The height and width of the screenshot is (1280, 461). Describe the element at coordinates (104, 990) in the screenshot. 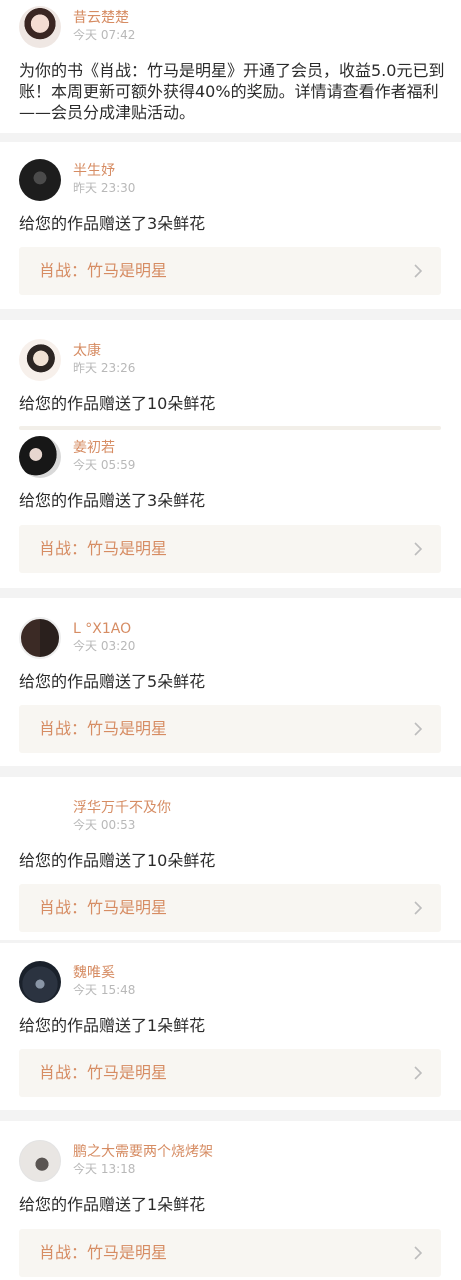

I see `timestamp: 今天 15:48` at that location.